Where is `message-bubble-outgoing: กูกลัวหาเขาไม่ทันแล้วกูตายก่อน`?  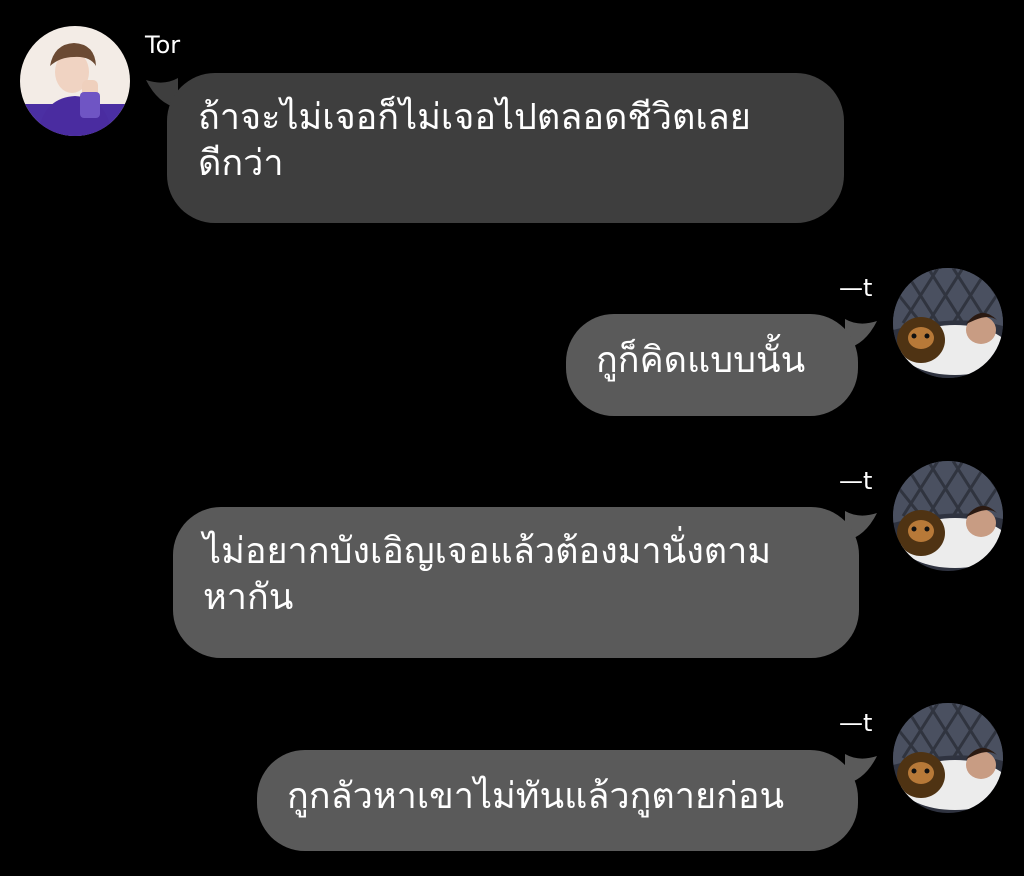 message-bubble-outgoing: กูกลัวหาเขาไม่ทันแล้วกูตายก่อน is located at coordinates (557, 800).